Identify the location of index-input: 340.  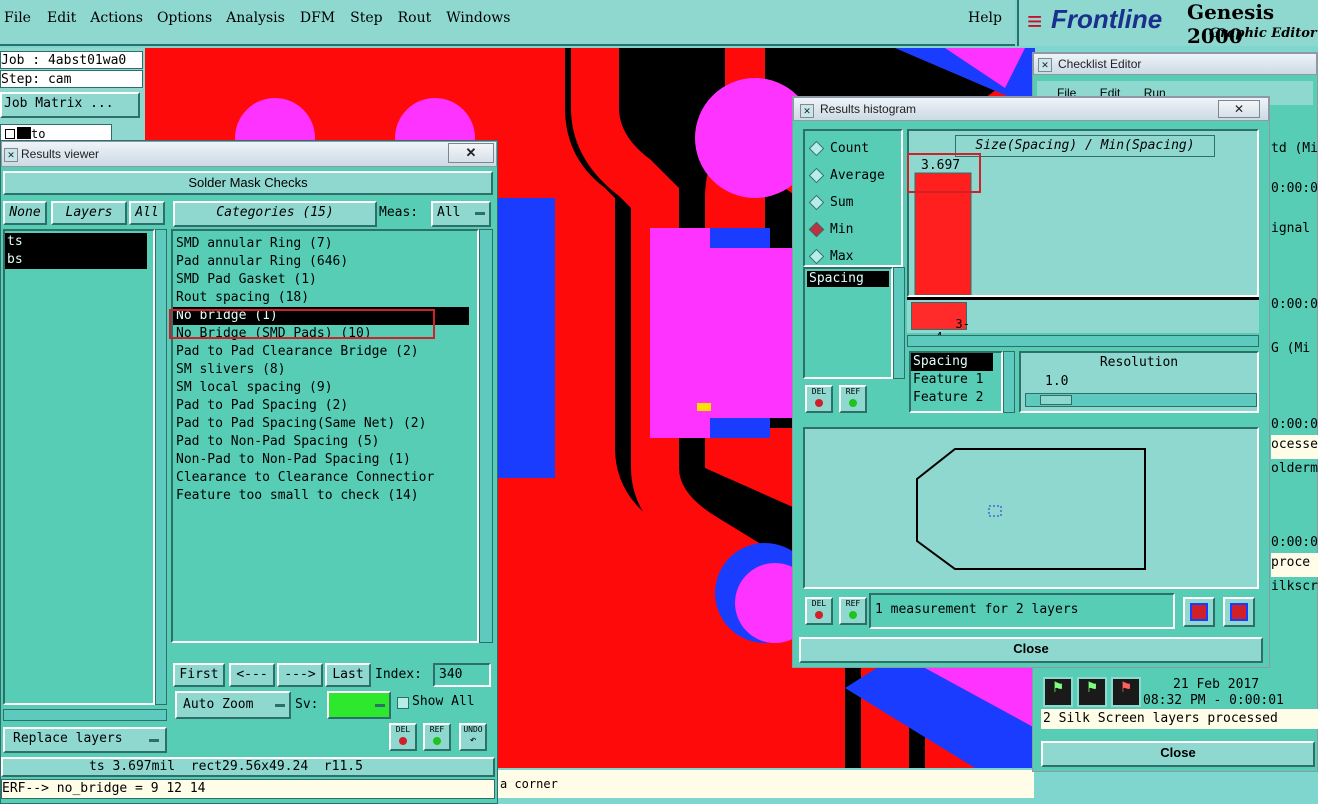
(462, 675).